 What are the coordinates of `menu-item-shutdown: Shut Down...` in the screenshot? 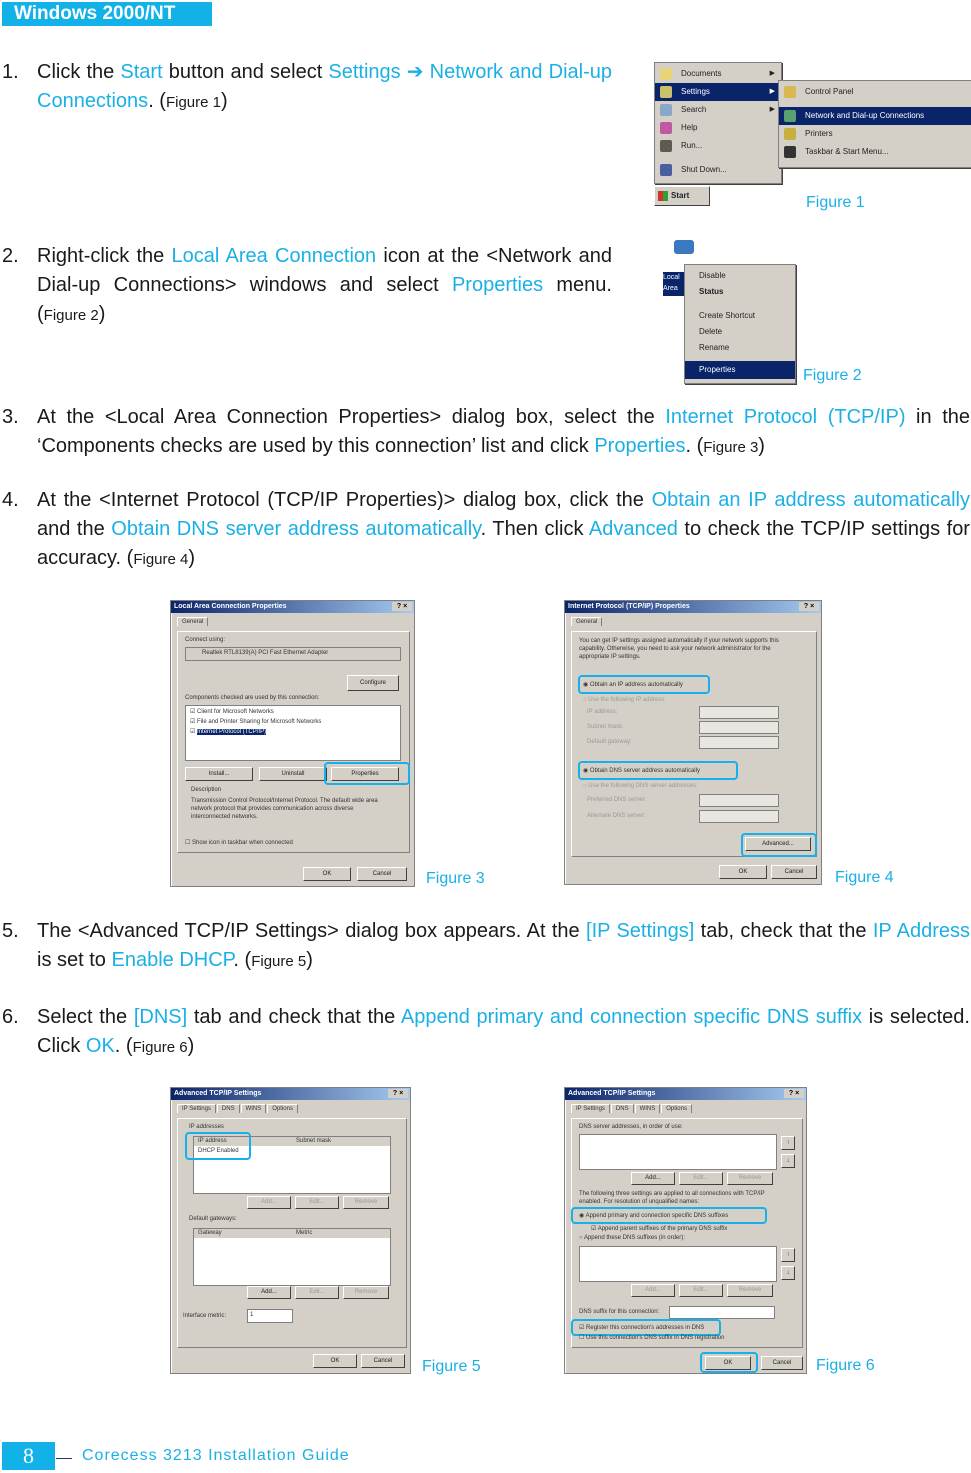 It's located at (718, 170).